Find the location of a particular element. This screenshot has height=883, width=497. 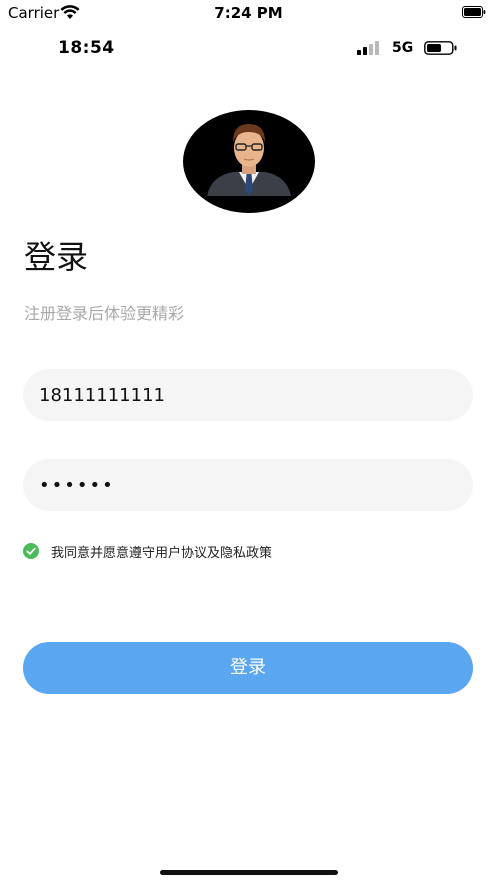

home-indicator is located at coordinates (249, 872).